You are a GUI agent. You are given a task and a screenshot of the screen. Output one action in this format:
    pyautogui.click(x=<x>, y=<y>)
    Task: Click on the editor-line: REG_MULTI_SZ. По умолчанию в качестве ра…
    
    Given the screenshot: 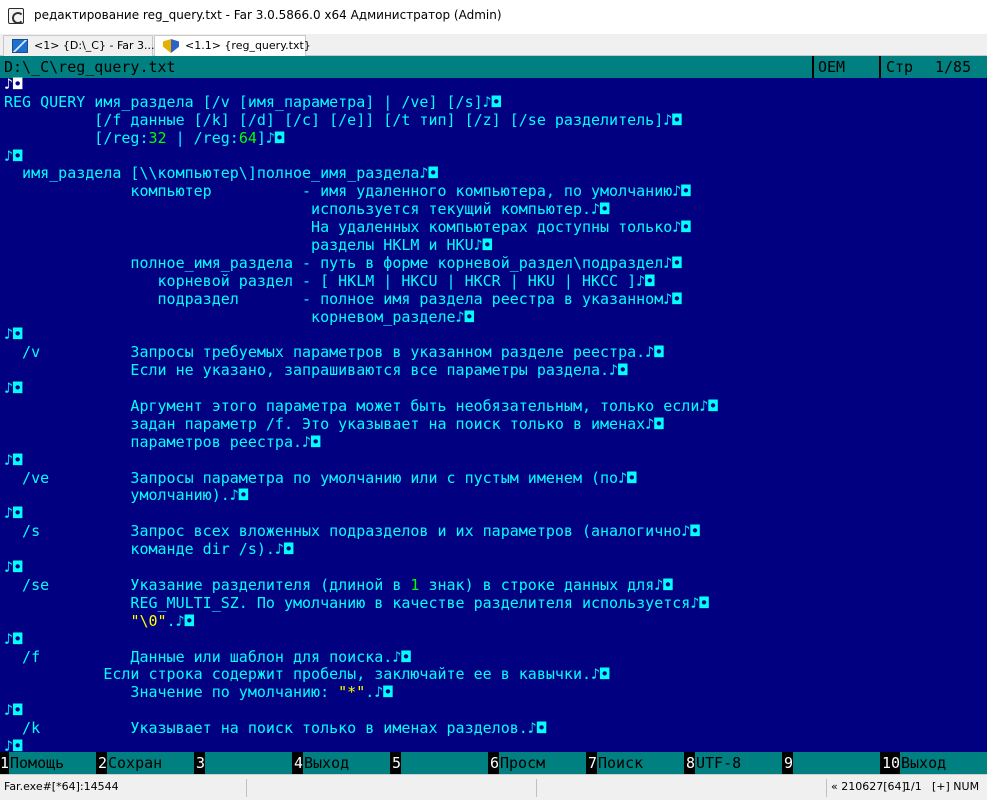 What is the action you would take?
    pyautogui.click(x=495, y=604)
    